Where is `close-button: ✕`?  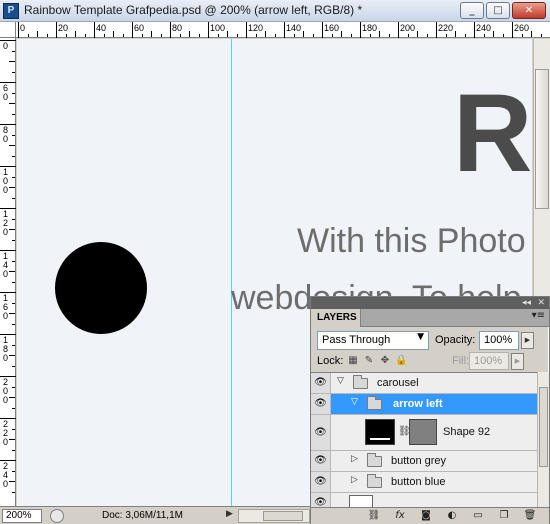 close-button: ✕ is located at coordinates (529, 10).